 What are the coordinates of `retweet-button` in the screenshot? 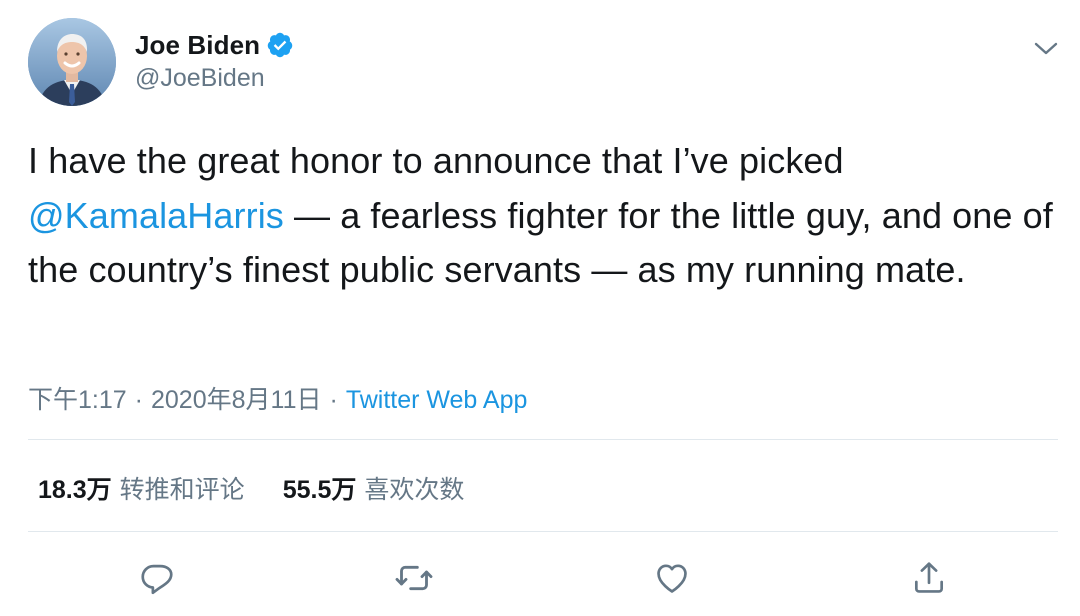 It's located at (414, 578).